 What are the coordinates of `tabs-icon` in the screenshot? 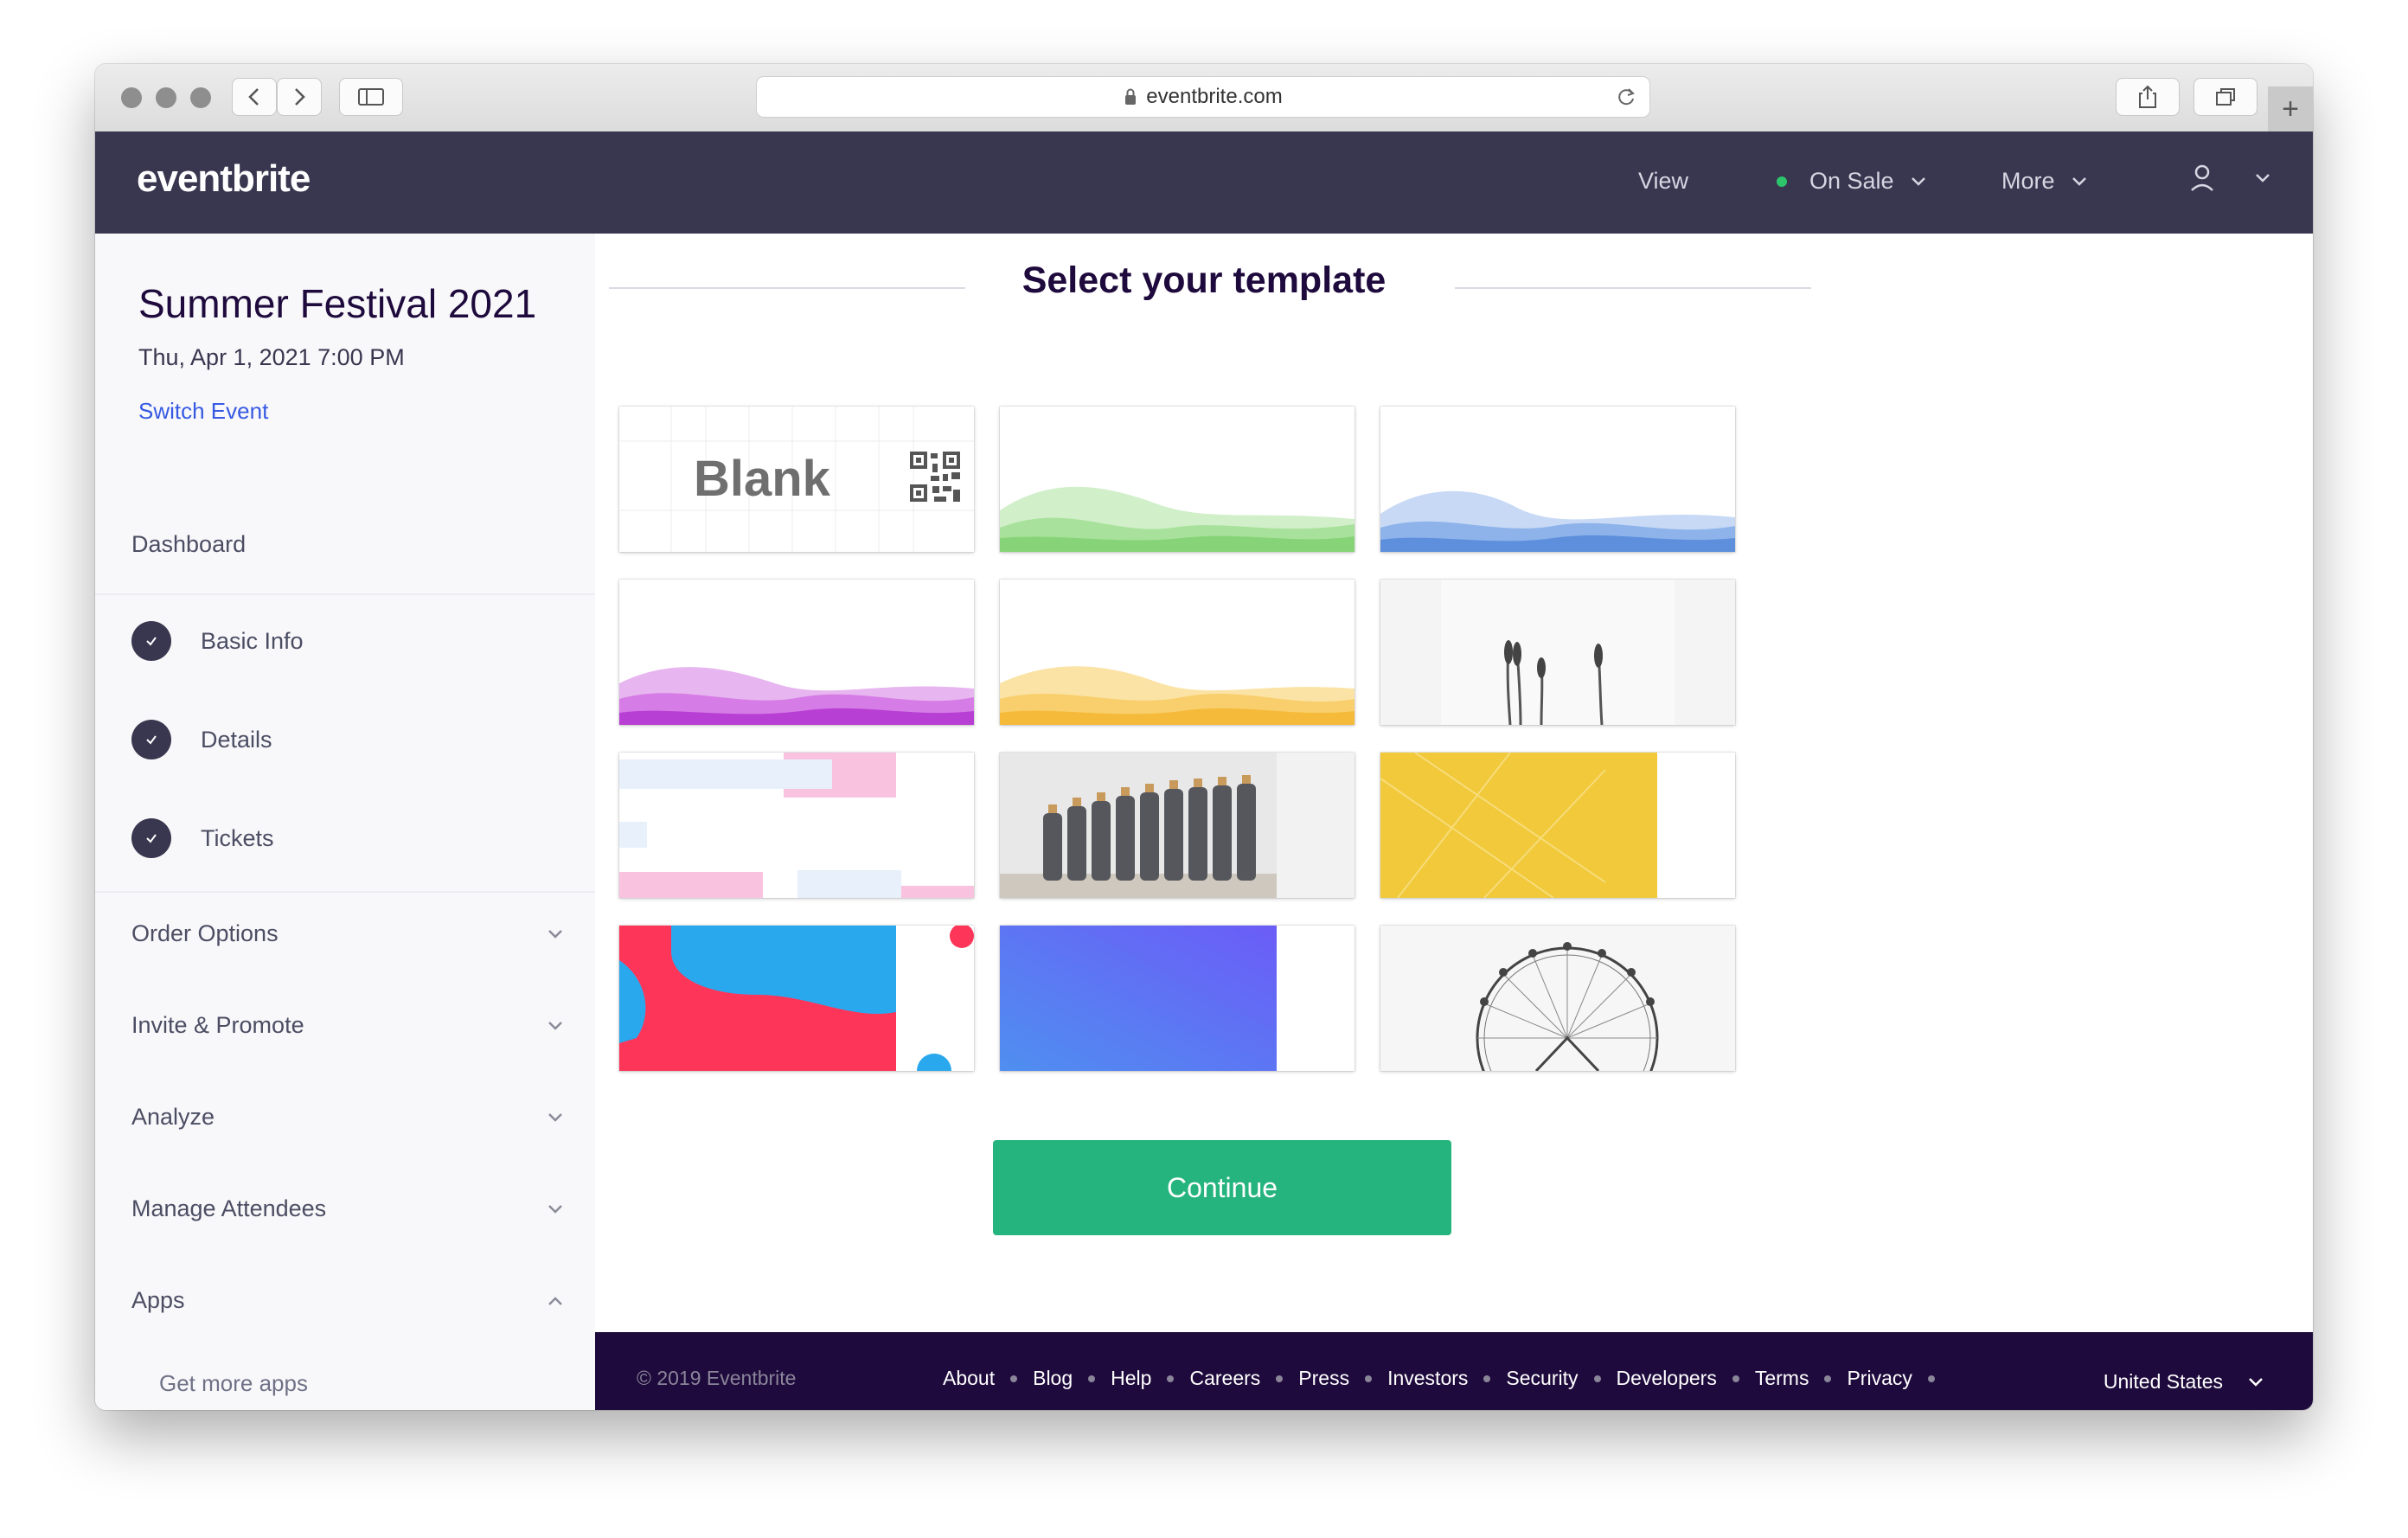 It's located at (2225, 97).